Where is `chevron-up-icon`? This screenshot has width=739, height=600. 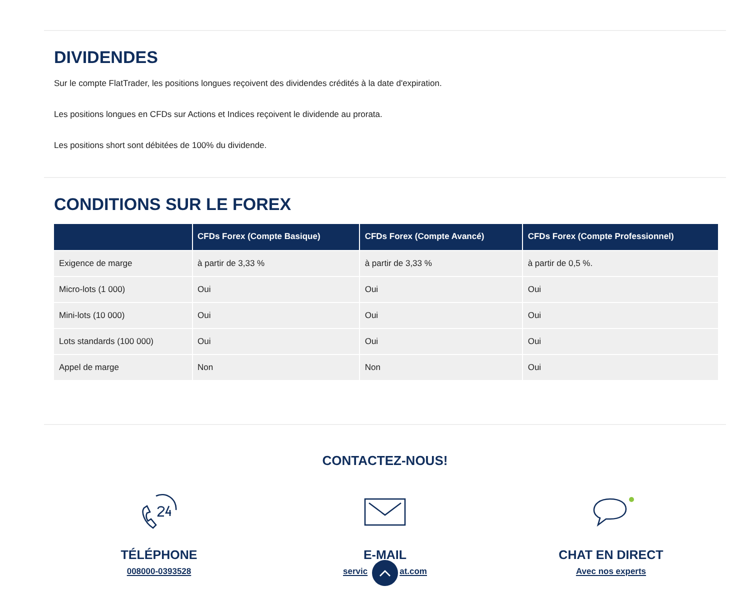 chevron-up-icon is located at coordinates (385, 573).